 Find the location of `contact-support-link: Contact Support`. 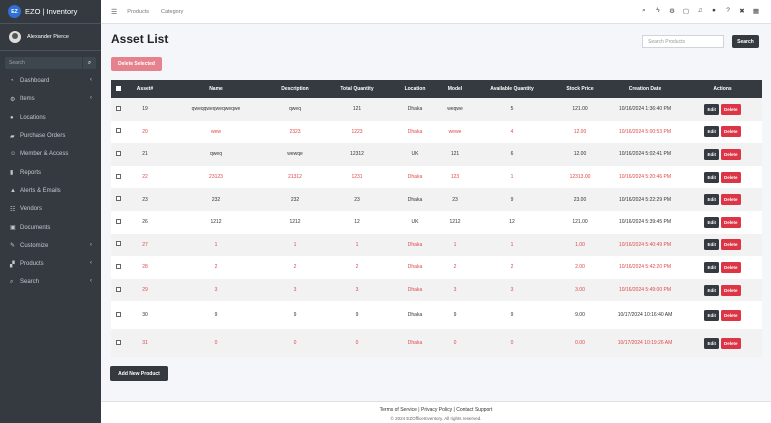

contact-support-link: Contact Support is located at coordinates (474, 410).